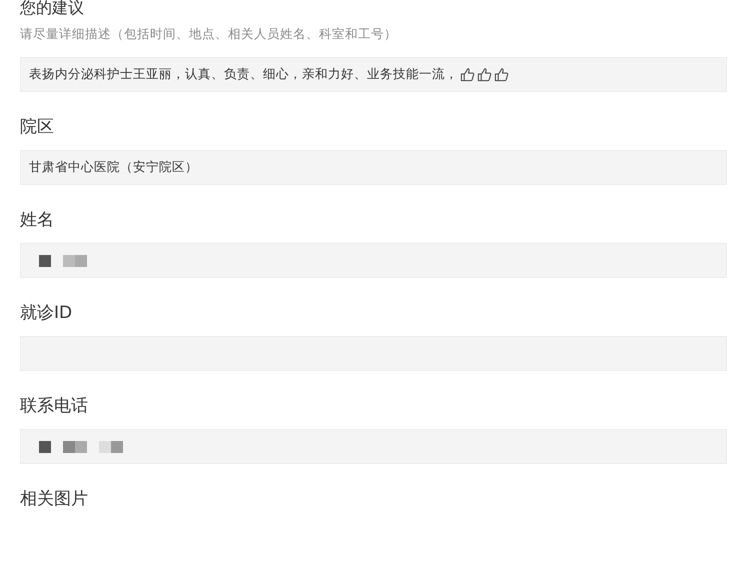 This screenshot has width=738, height=584. Describe the element at coordinates (373, 74) in the screenshot. I see `suggestion-field: 表扬内分泌科护士王亚丽，认真、负责、细心，亲和力好、业务技能一流，` at that location.